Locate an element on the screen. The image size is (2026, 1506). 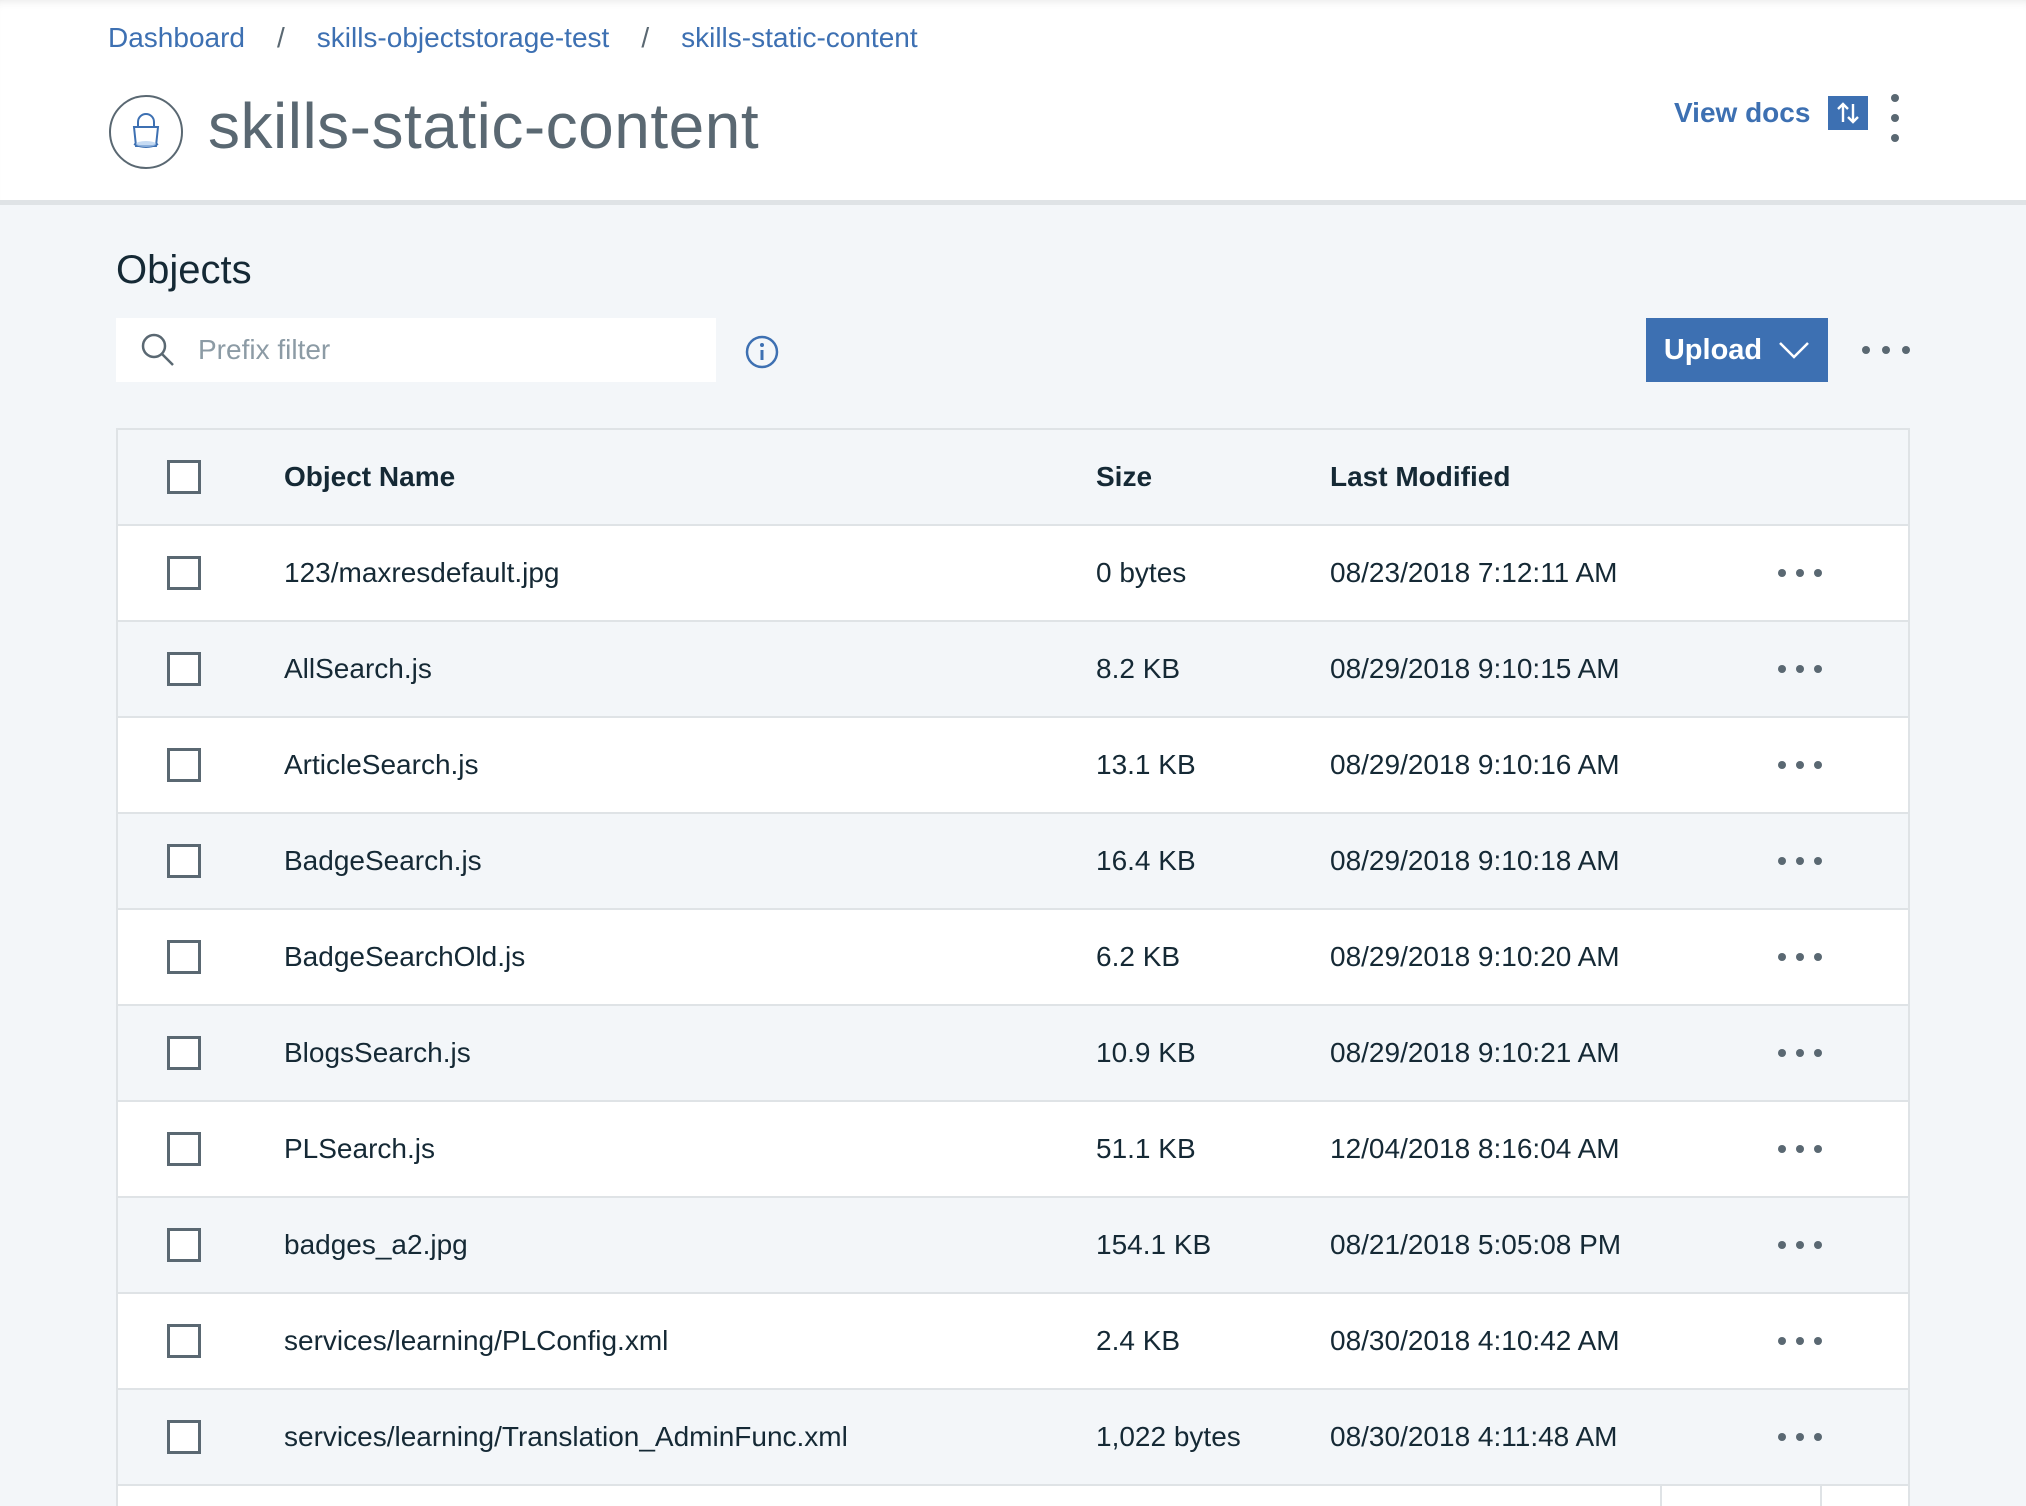
overflow-horizontal-icon is located at coordinates (1886, 350).